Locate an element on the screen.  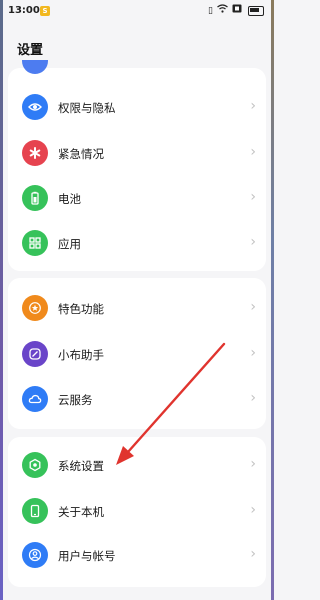
screen-edge-left is located at coordinates (1, 300).